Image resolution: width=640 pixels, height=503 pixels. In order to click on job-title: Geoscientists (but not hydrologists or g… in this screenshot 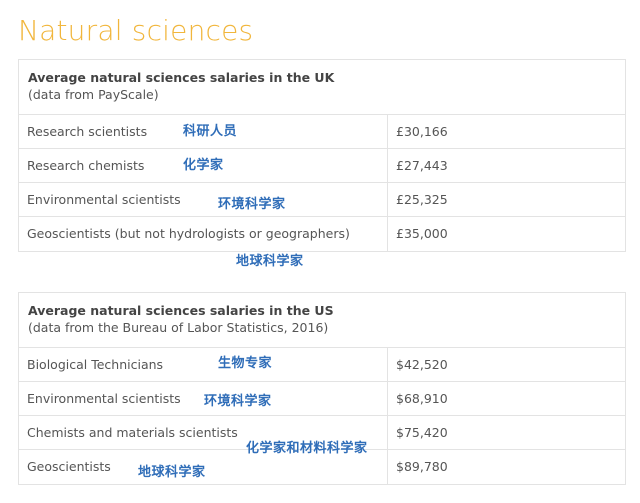, I will do `click(188, 233)`.